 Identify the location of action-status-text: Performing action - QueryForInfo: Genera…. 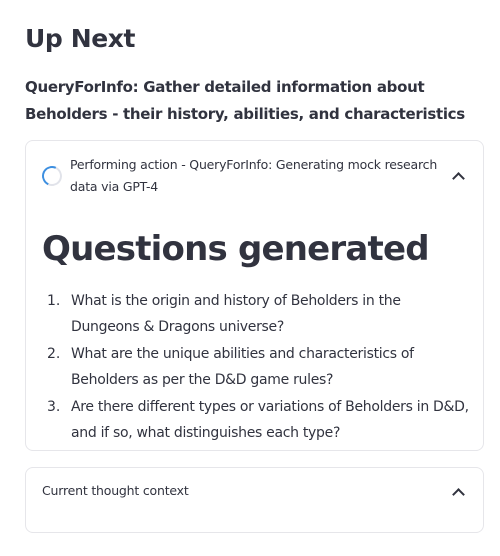
(254, 175).